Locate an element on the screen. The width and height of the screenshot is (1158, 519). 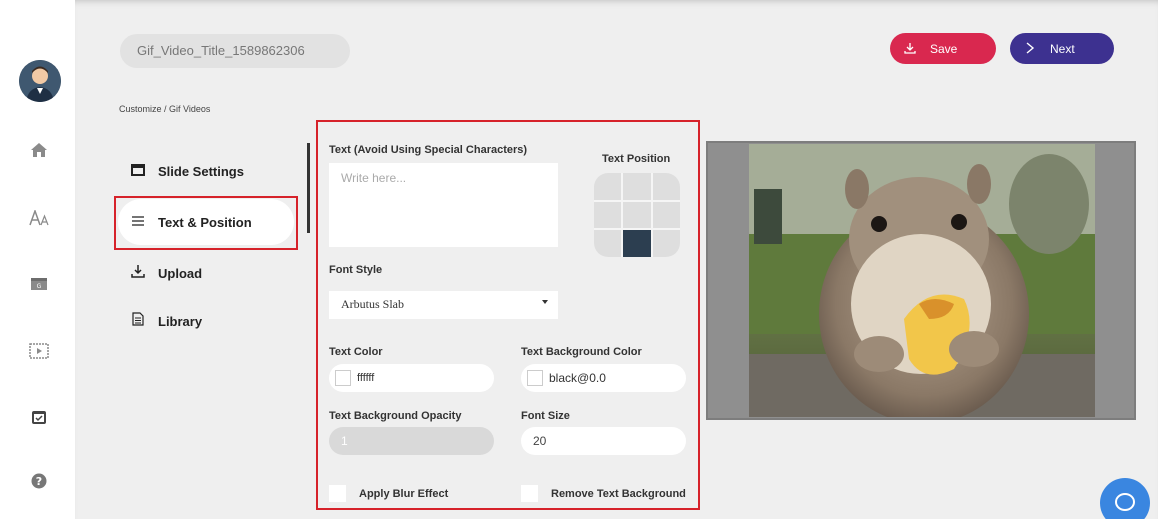
video-icon is located at coordinates (39, 351).